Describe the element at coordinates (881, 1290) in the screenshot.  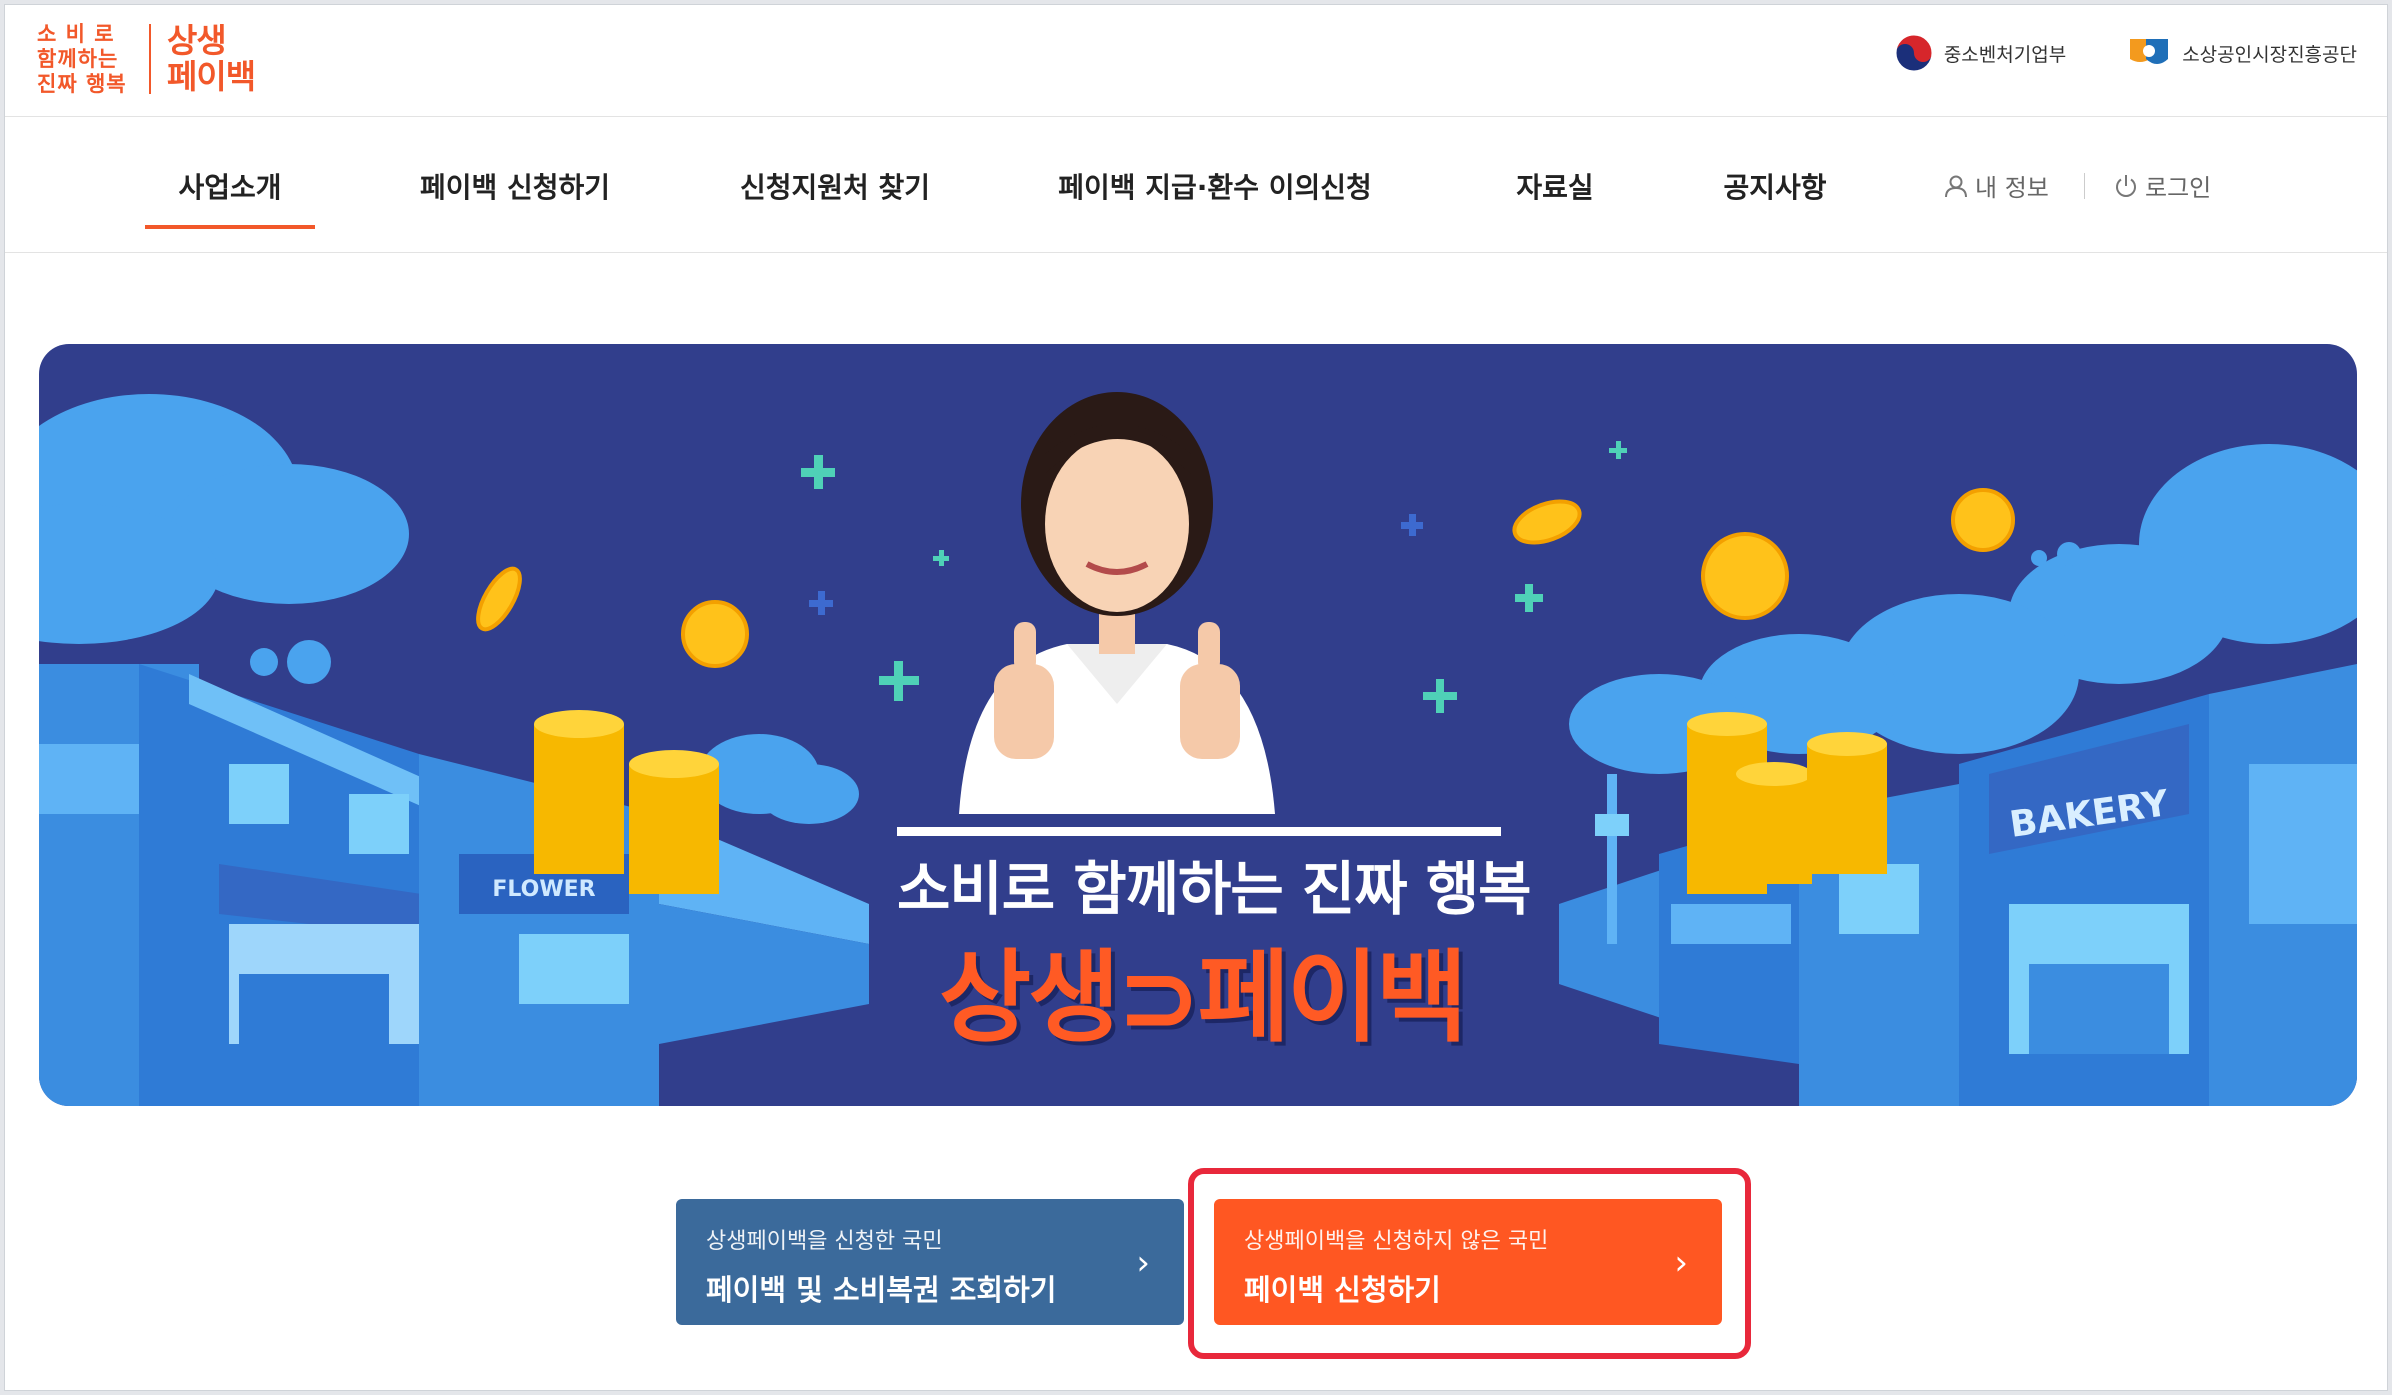
I see `cta-label: 페이백 및 소비복권 조회하기` at that location.